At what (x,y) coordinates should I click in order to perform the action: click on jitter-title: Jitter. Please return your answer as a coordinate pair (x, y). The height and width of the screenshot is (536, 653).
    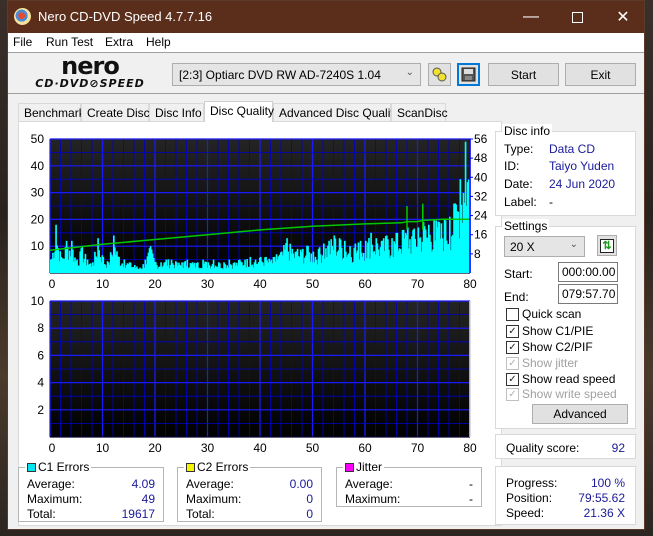
    Looking at the image, I should click on (369, 467).